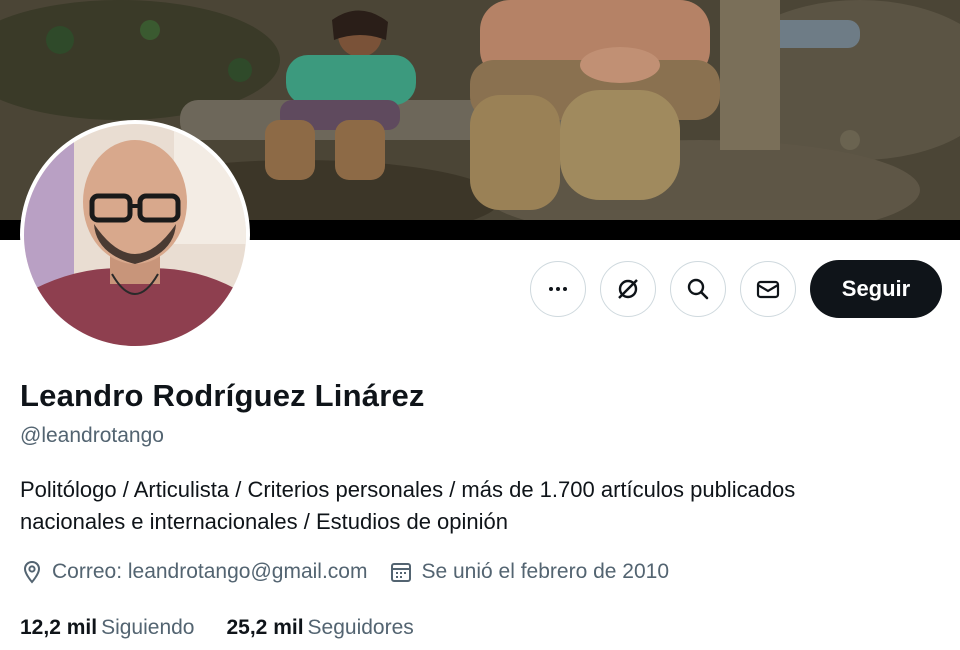 The image size is (960, 650). What do you see at coordinates (360, 627) in the screenshot?
I see `followers-label: Seguidores` at bounding box center [360, 627].